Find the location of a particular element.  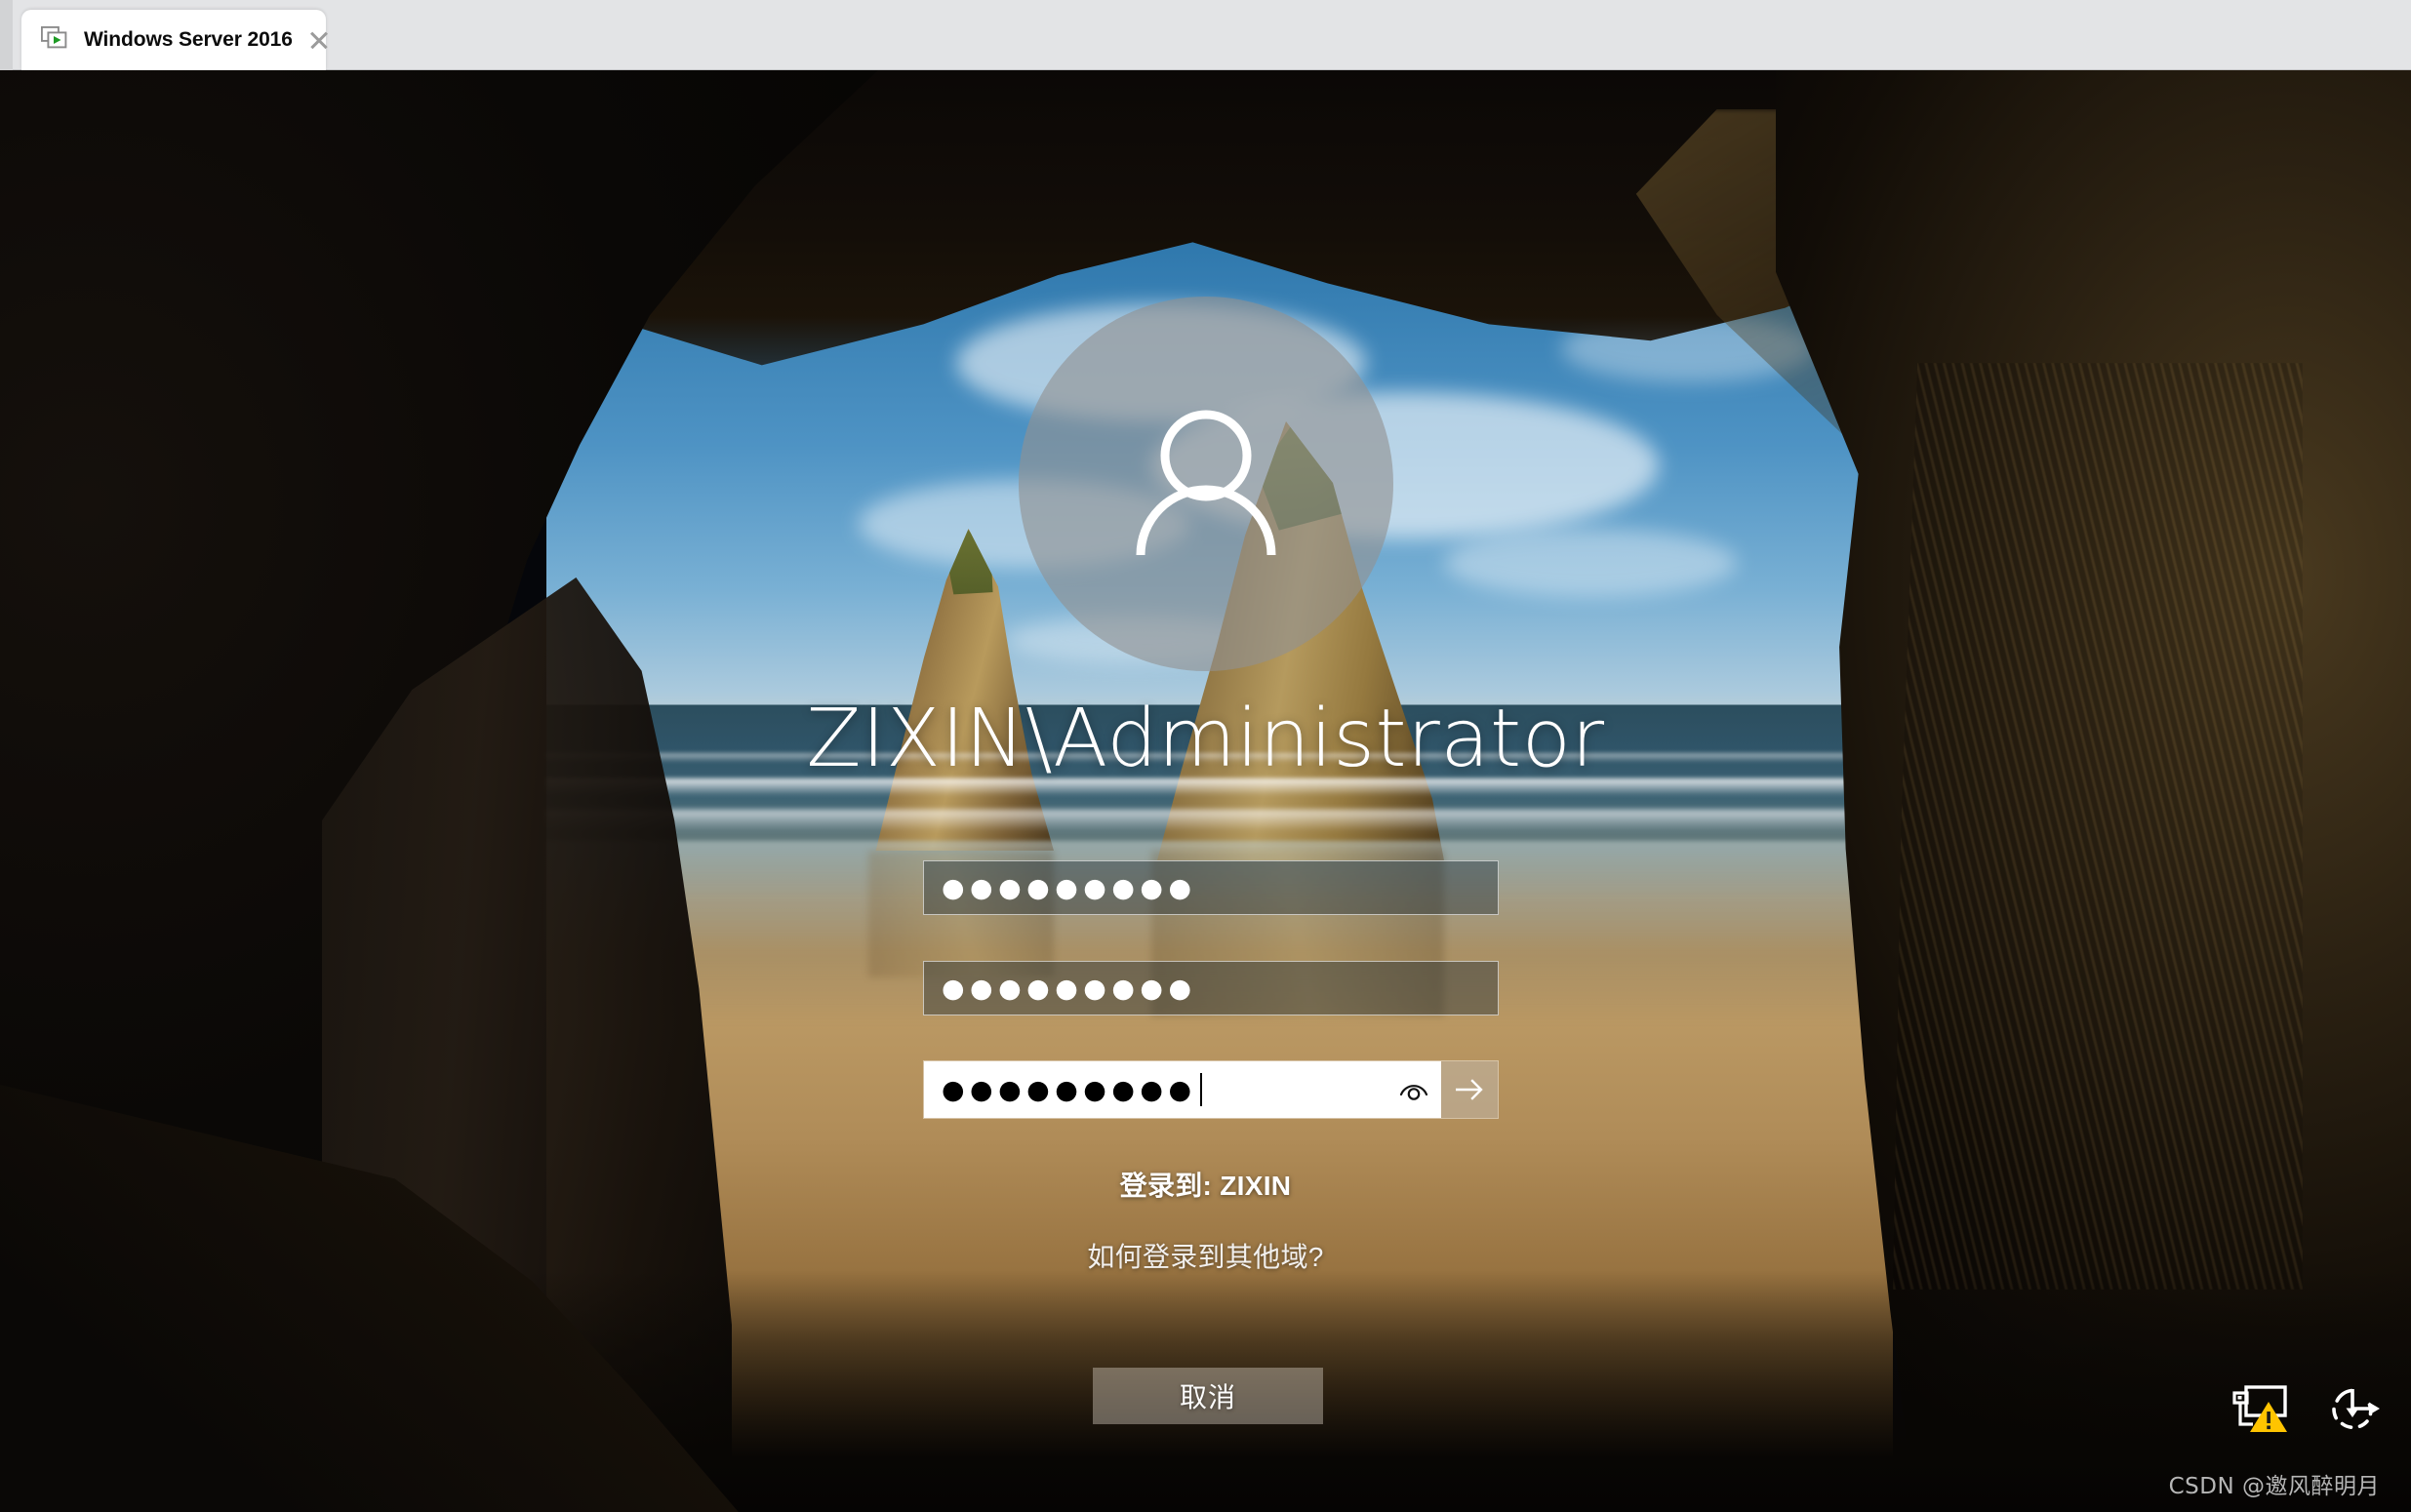

avatar is located at coordinates (1206, 484).